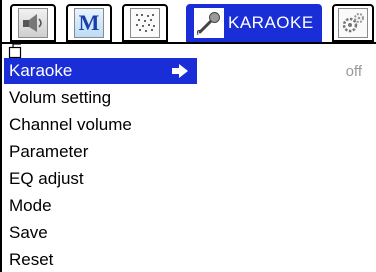 This screenshot has height=272, width=376. What do you see at coordinates (46, 178) in the screenshot?
I see `menu-item-label: EQ adjust` at bounding box center [46, 178].